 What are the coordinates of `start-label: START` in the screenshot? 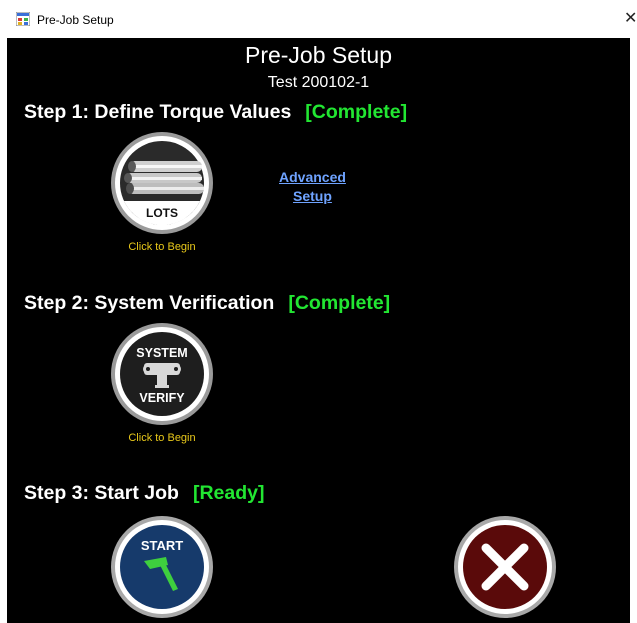 It's located at (162, 545).